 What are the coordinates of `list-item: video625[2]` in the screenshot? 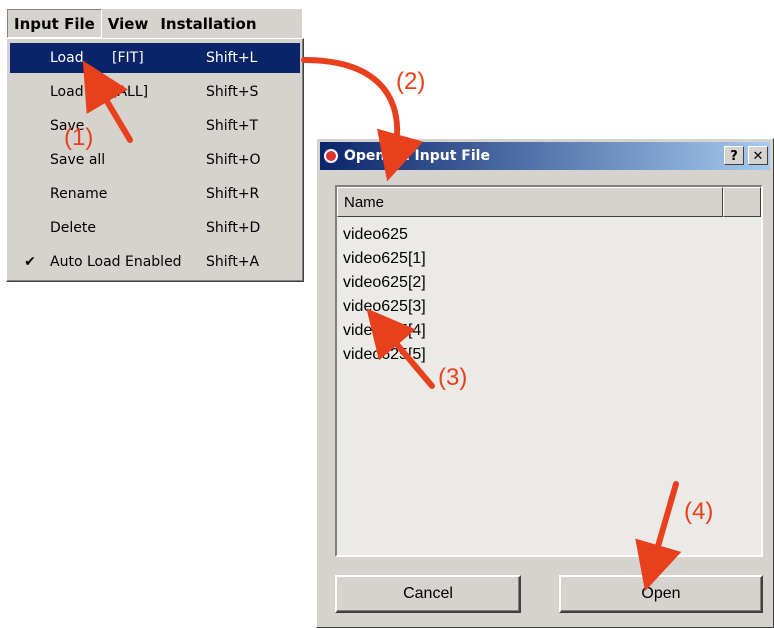 It's located at (384, 283).